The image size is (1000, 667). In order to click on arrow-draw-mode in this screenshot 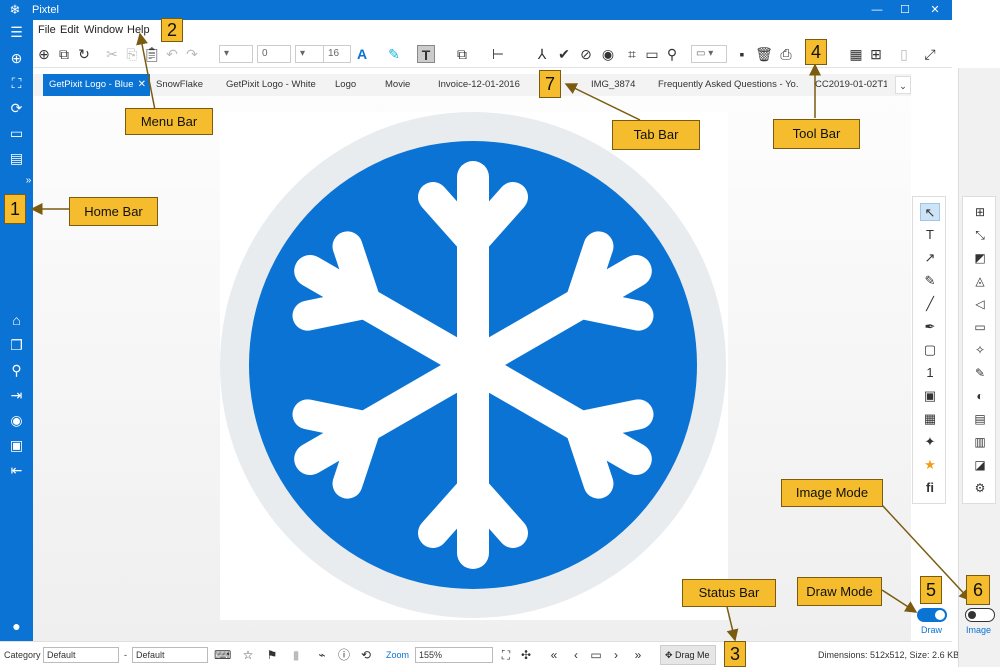, I will do `click(899, 601)`.